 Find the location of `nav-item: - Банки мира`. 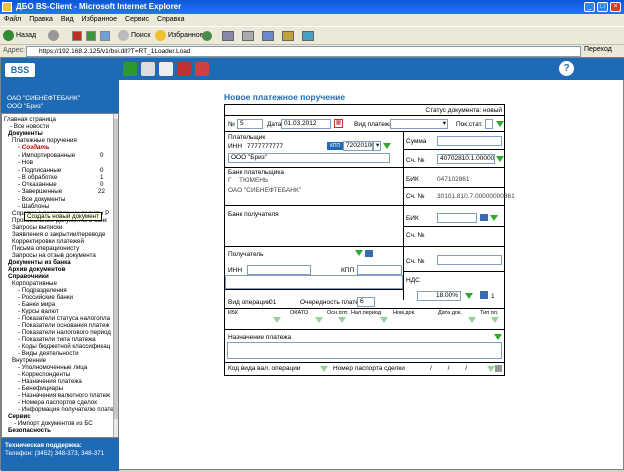

nav-item: - Банки мира is located at coordinates (36, 304).